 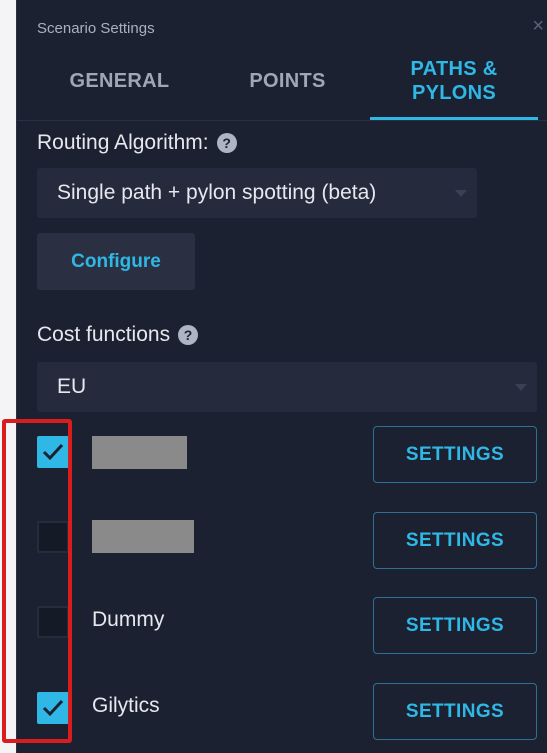 What do you see at coordinates (116, 261) in the screenshot?
I see `configure-button: Configure` at bounding box center [116, 261].